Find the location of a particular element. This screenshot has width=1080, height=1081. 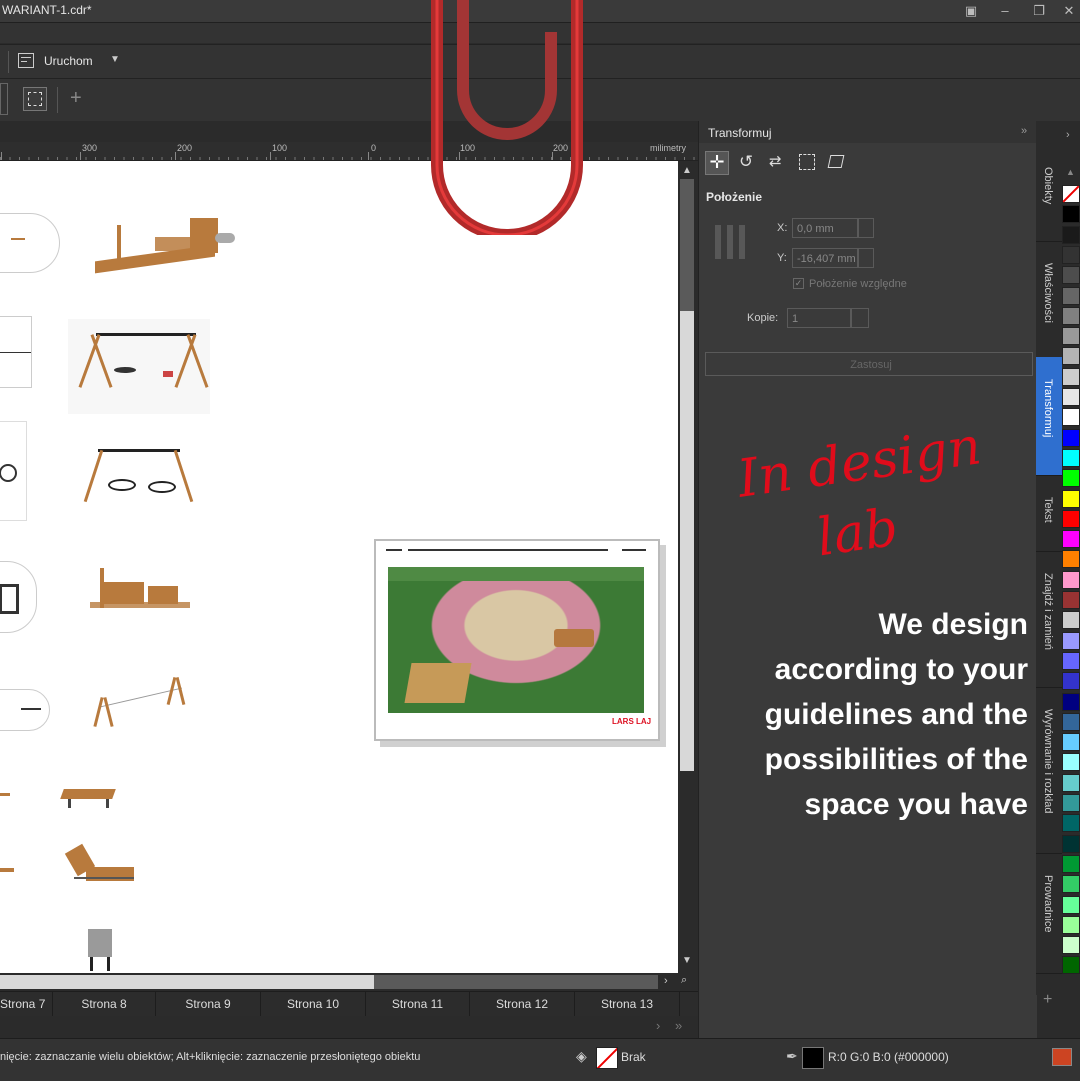

scroll-thumb is located at coordinates (187, 982).